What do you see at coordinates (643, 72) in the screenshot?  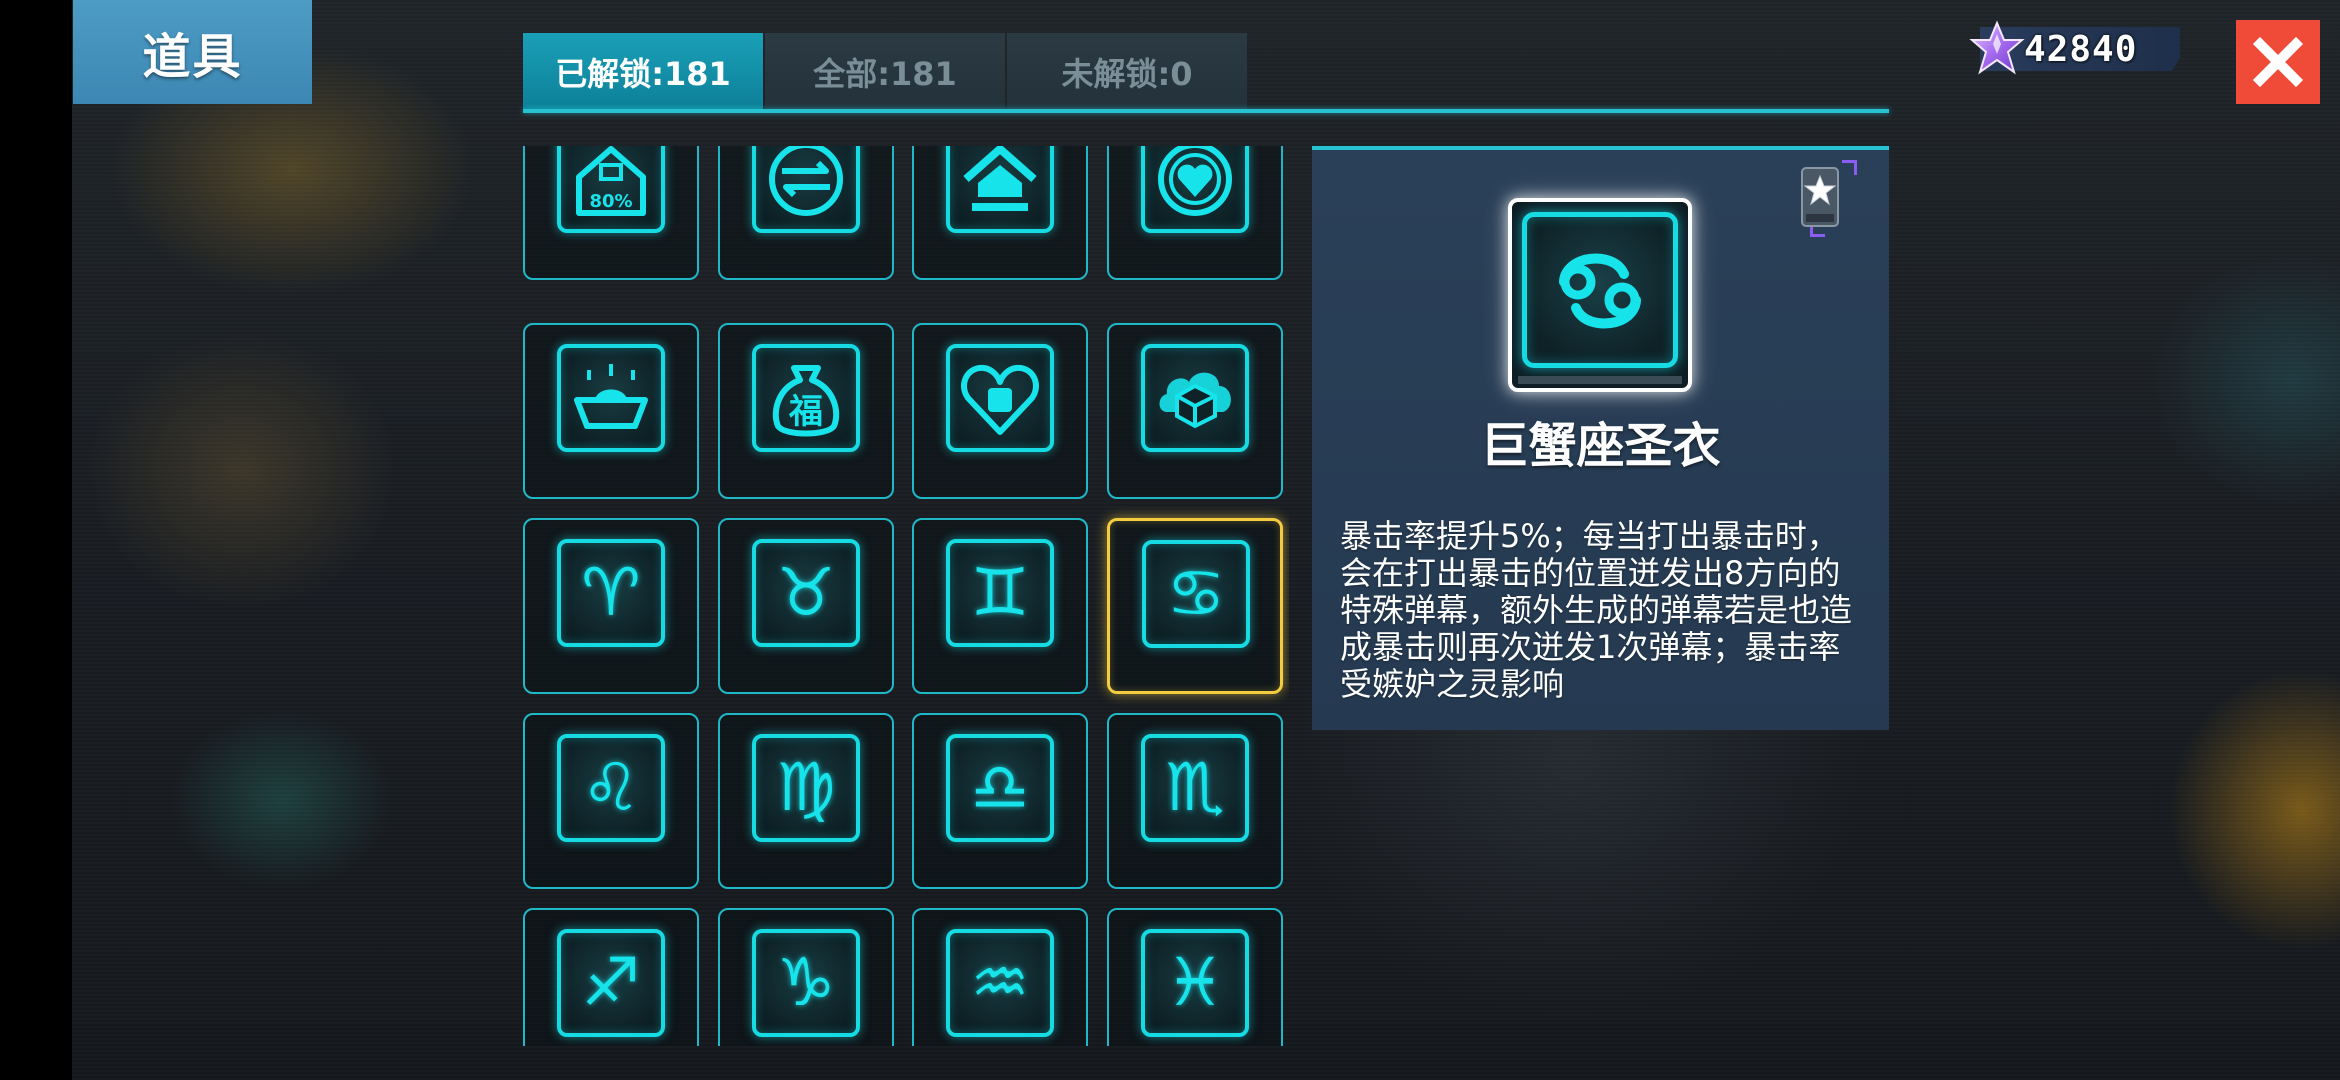 I see `tab-unlocked: 已解锁:181` at bounding box center [643, 72].